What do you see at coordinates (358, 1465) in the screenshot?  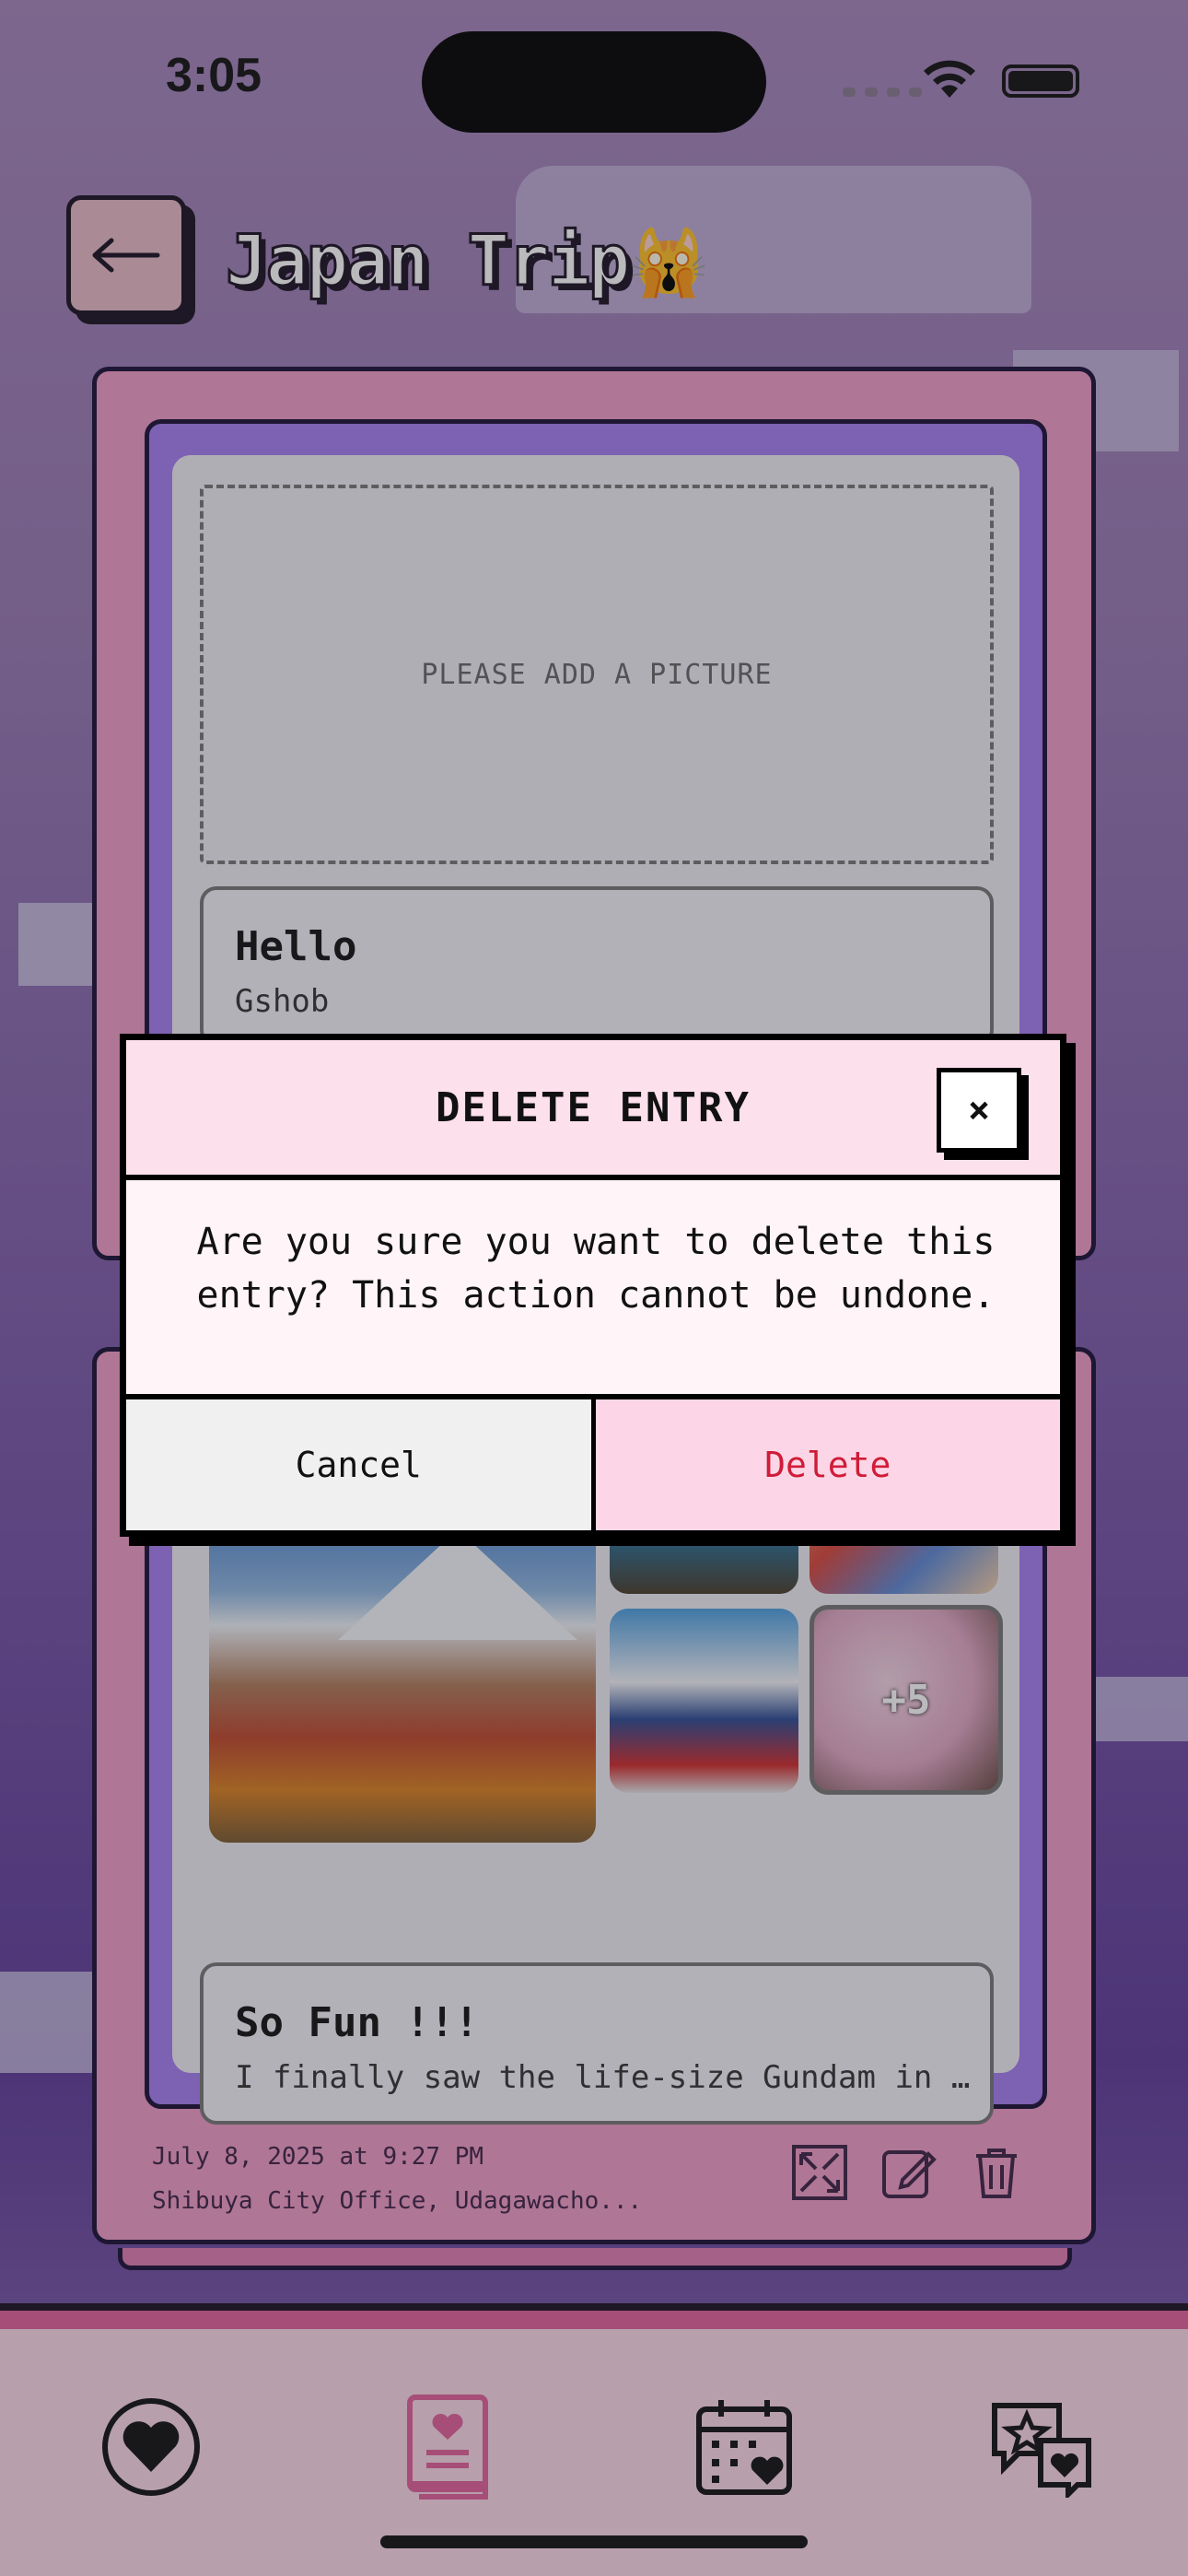 I see `cancel-button-label: Cancel` at bounding box center [358, 1465].